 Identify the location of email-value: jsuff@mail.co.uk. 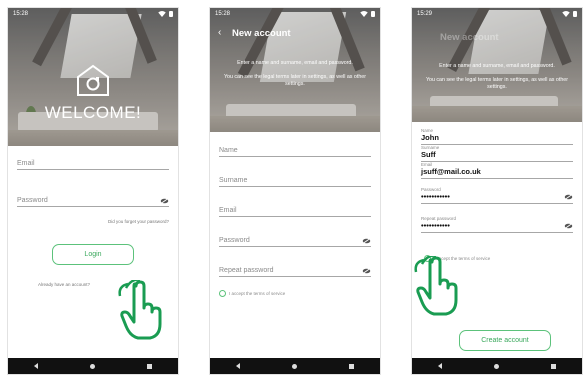
(451, 171).